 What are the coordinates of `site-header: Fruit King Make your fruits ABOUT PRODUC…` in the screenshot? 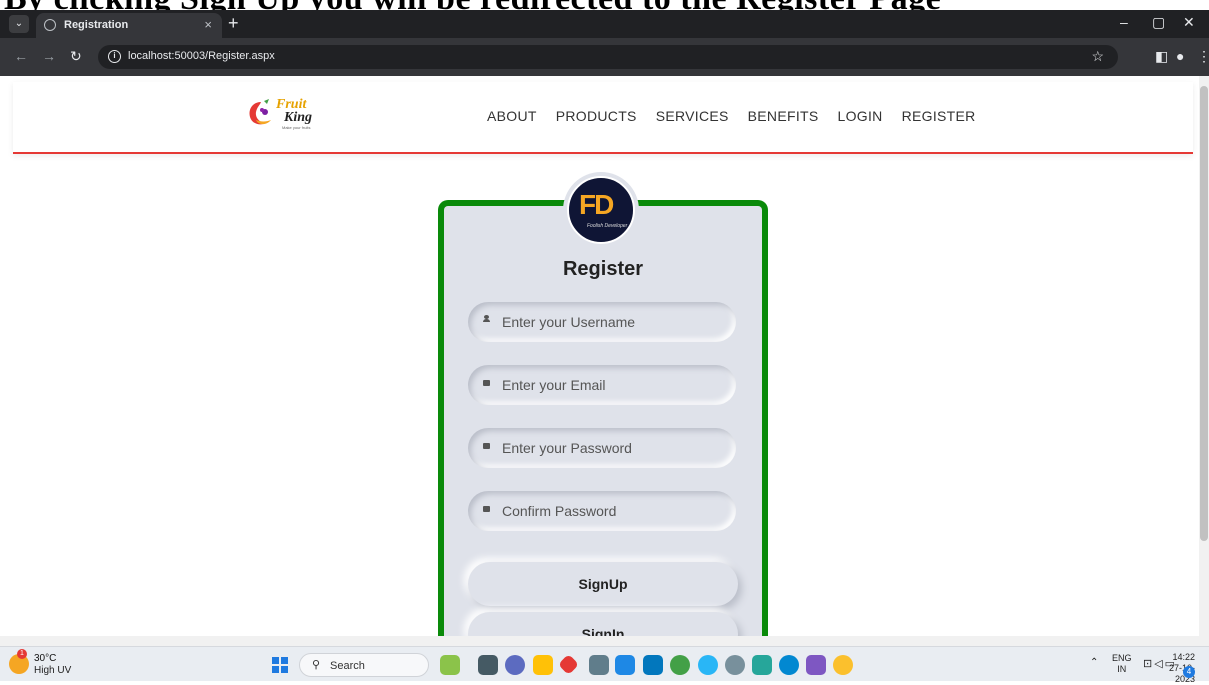 It's located at (603, 118).